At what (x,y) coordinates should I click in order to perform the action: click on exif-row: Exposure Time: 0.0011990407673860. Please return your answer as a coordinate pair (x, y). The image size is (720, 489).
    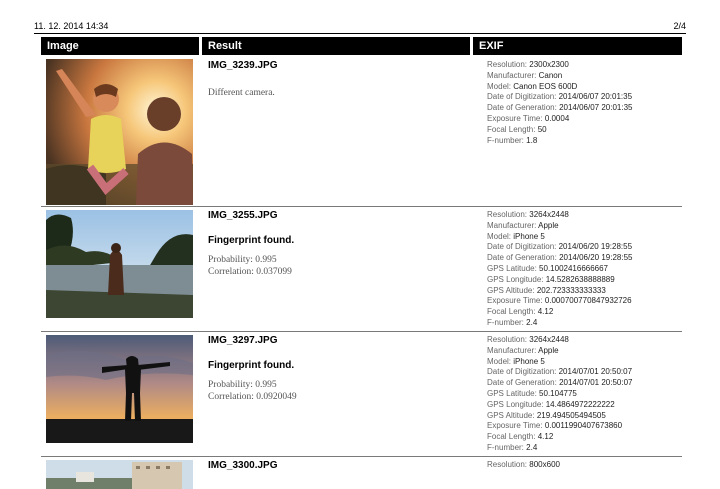
    Looking at the image, I should click on (555, 426).